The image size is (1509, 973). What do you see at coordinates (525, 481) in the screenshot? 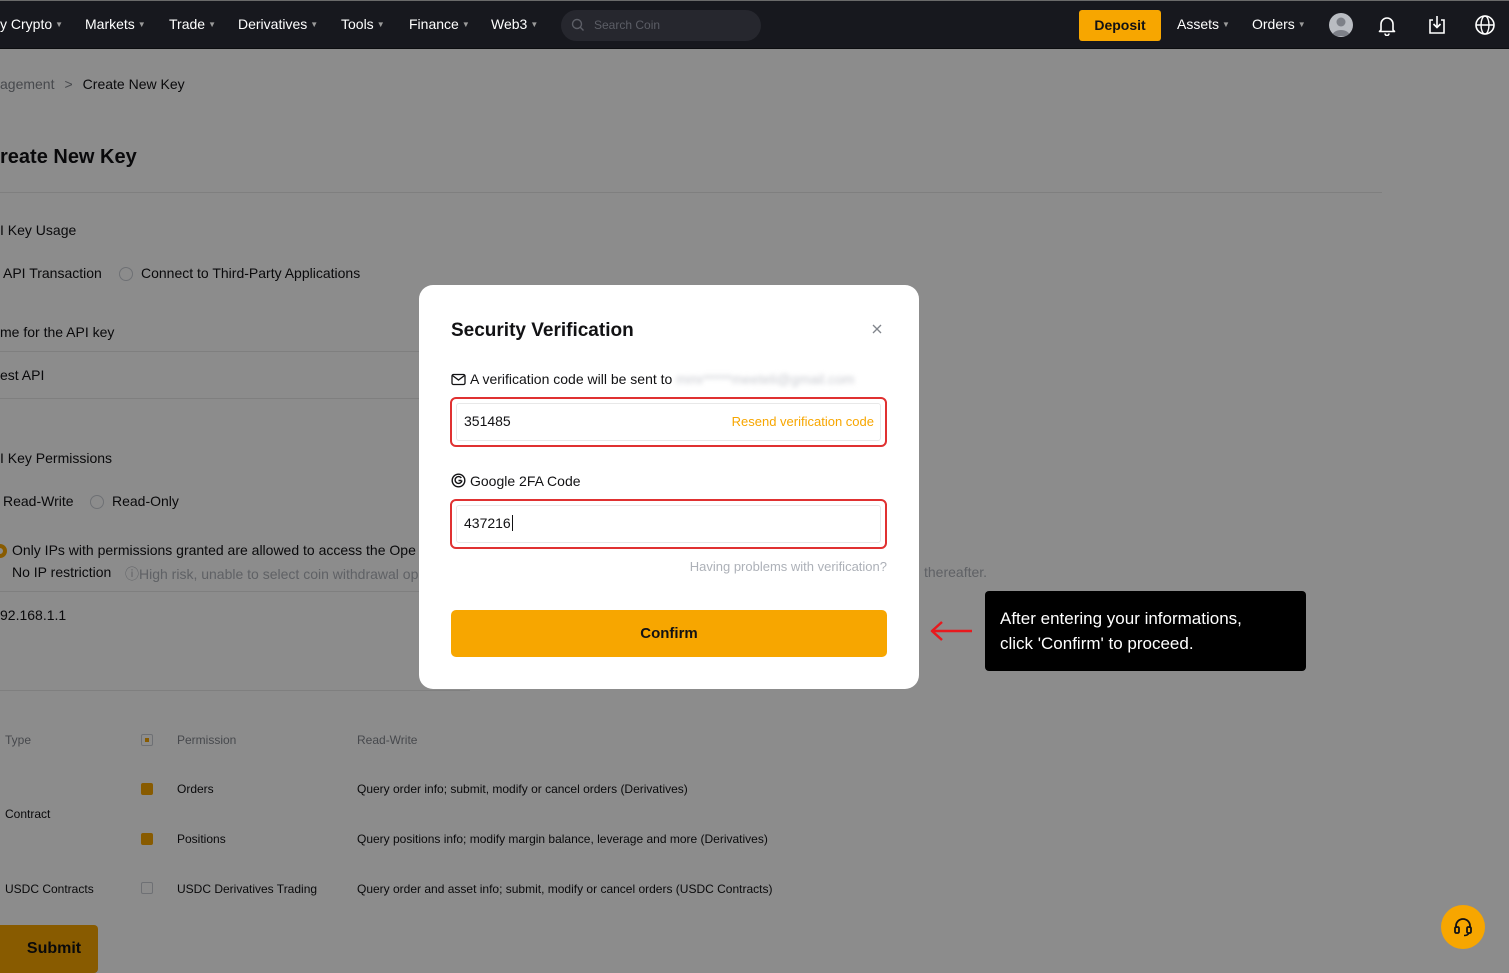
I see `google-2fa-label-text: Google 2FA Code` at bounding box center [525, 481].